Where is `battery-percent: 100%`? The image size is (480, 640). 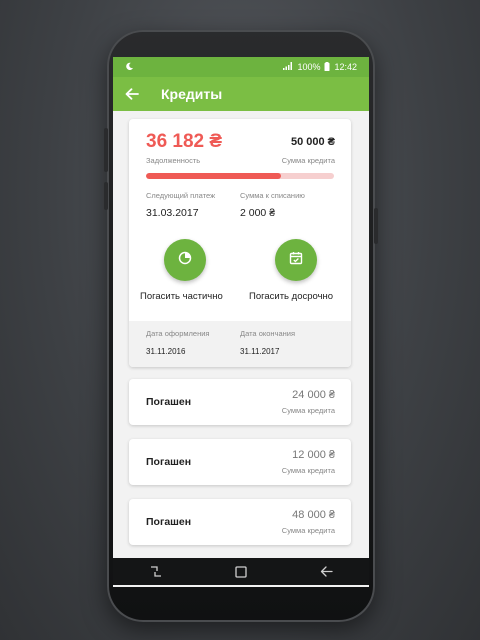
battery-percent: 100% is located at coordinates (309, 67).